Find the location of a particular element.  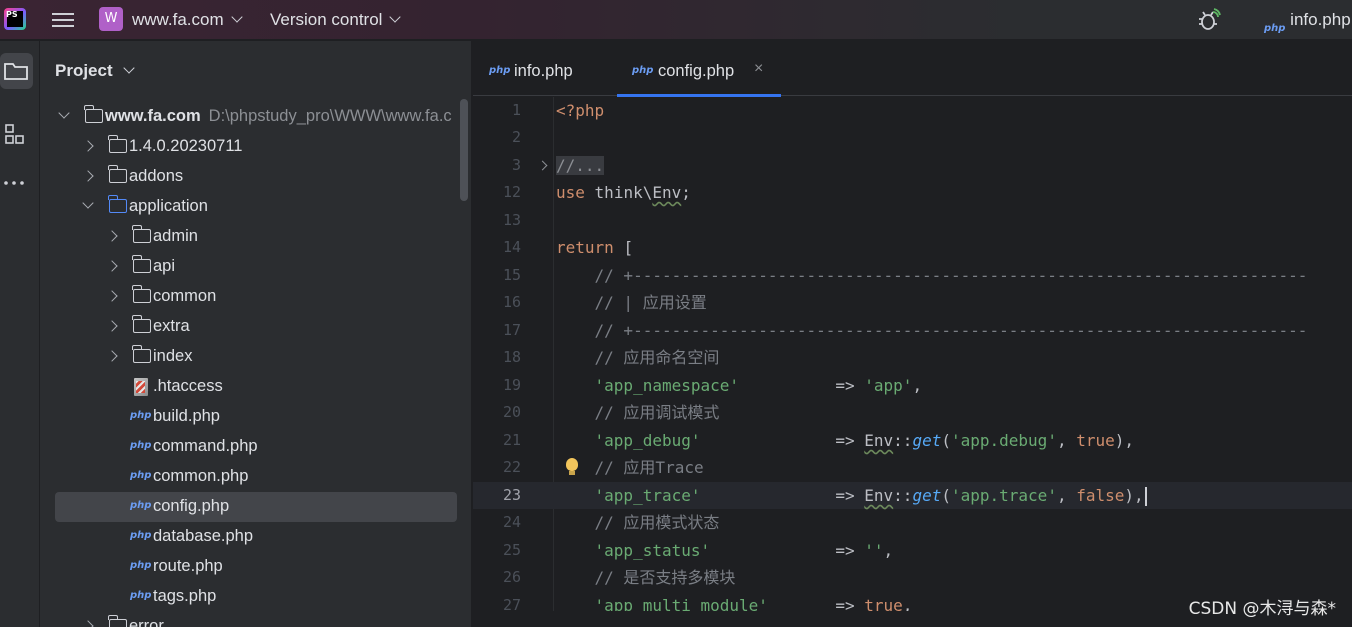

tree-item-common: common is located at coordinates (255, 297).